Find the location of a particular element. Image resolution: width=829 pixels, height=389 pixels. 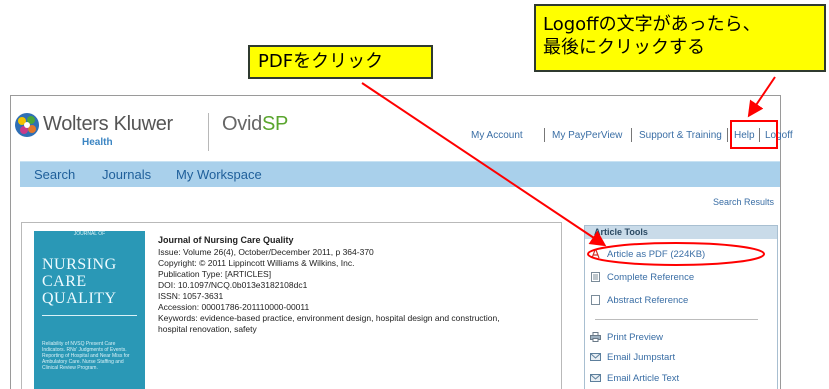

pdf-highlight-ellipse is located at coordinates (676, 254).